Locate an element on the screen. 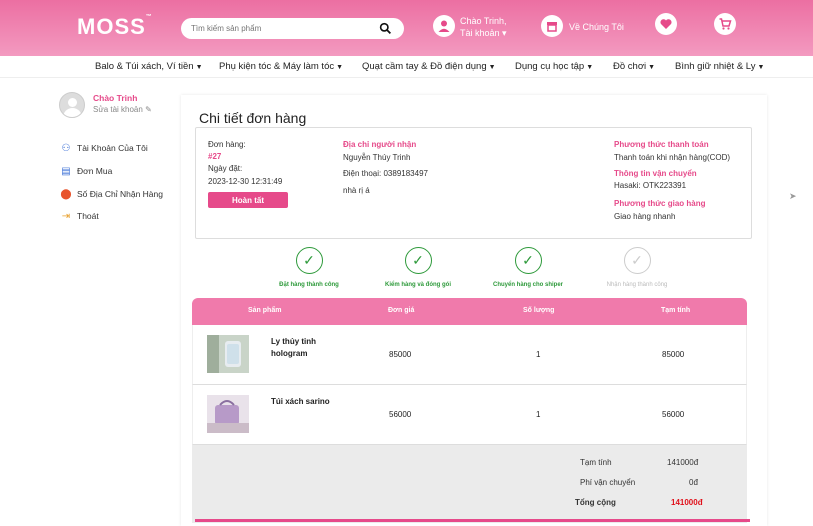  sidebar-item-address: ⬤ Số Địa Chỉ Nhận Hàng is located at coordinates (111, 194).